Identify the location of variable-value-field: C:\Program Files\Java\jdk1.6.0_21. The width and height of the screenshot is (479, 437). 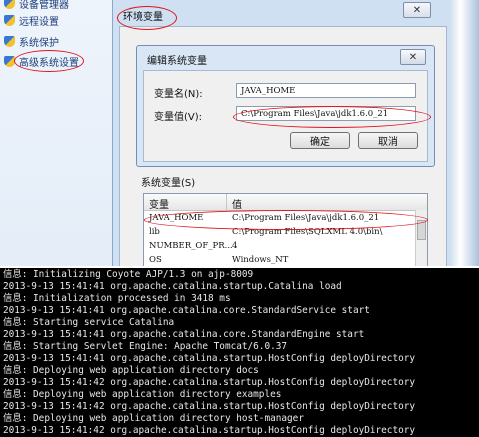
(326, 113).